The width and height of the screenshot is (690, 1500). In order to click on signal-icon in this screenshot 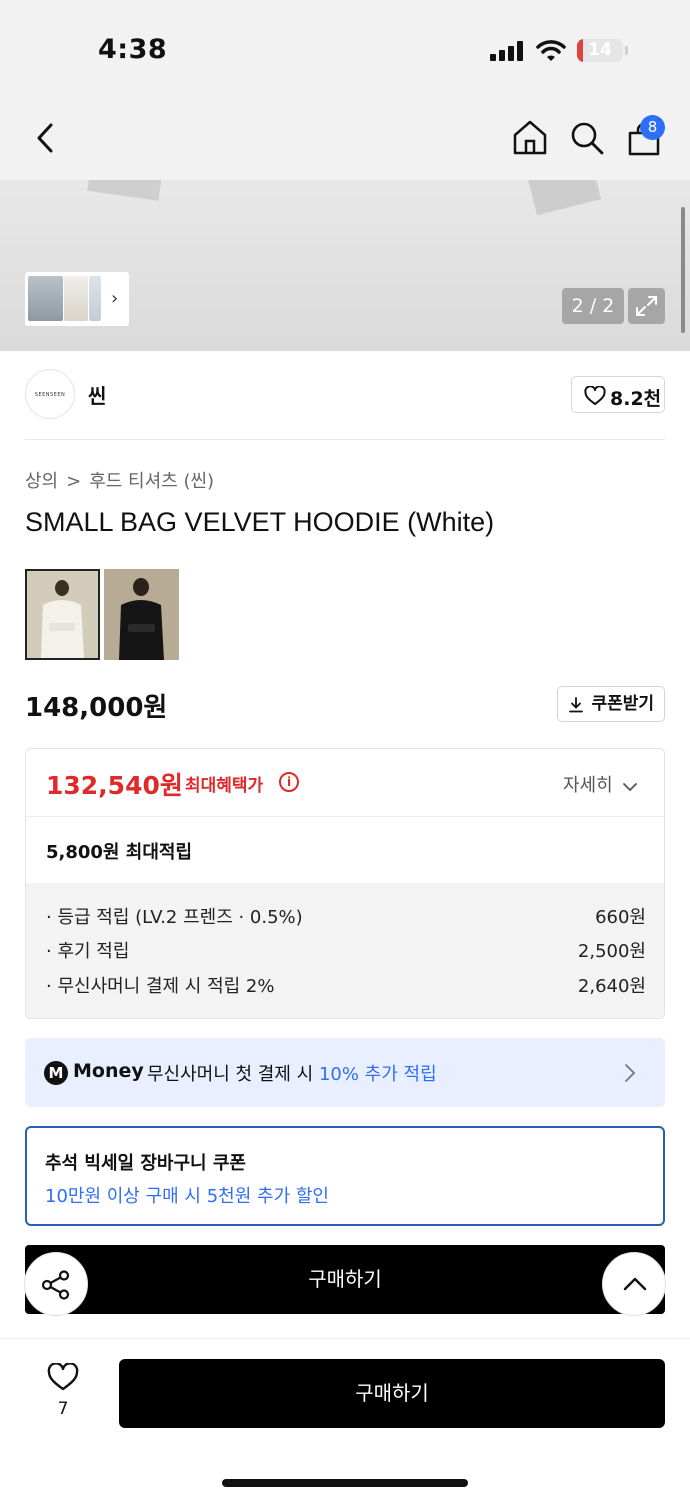, I will do `click(507, 51)`.